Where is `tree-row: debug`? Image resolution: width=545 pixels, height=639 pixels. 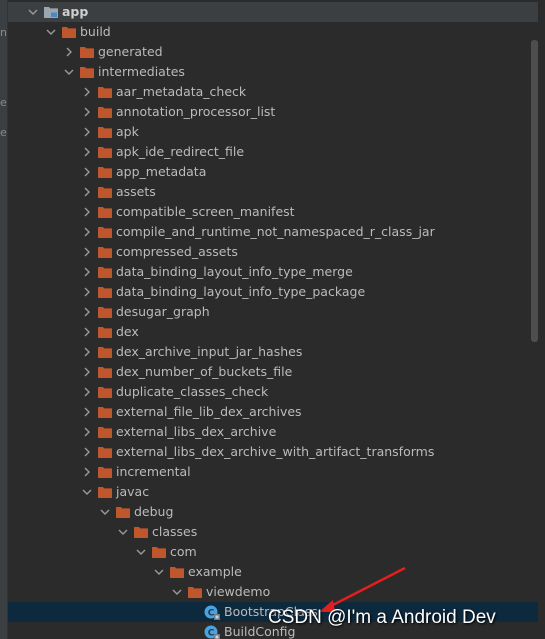 tree-row: debug is located at coordinates (273, 512).